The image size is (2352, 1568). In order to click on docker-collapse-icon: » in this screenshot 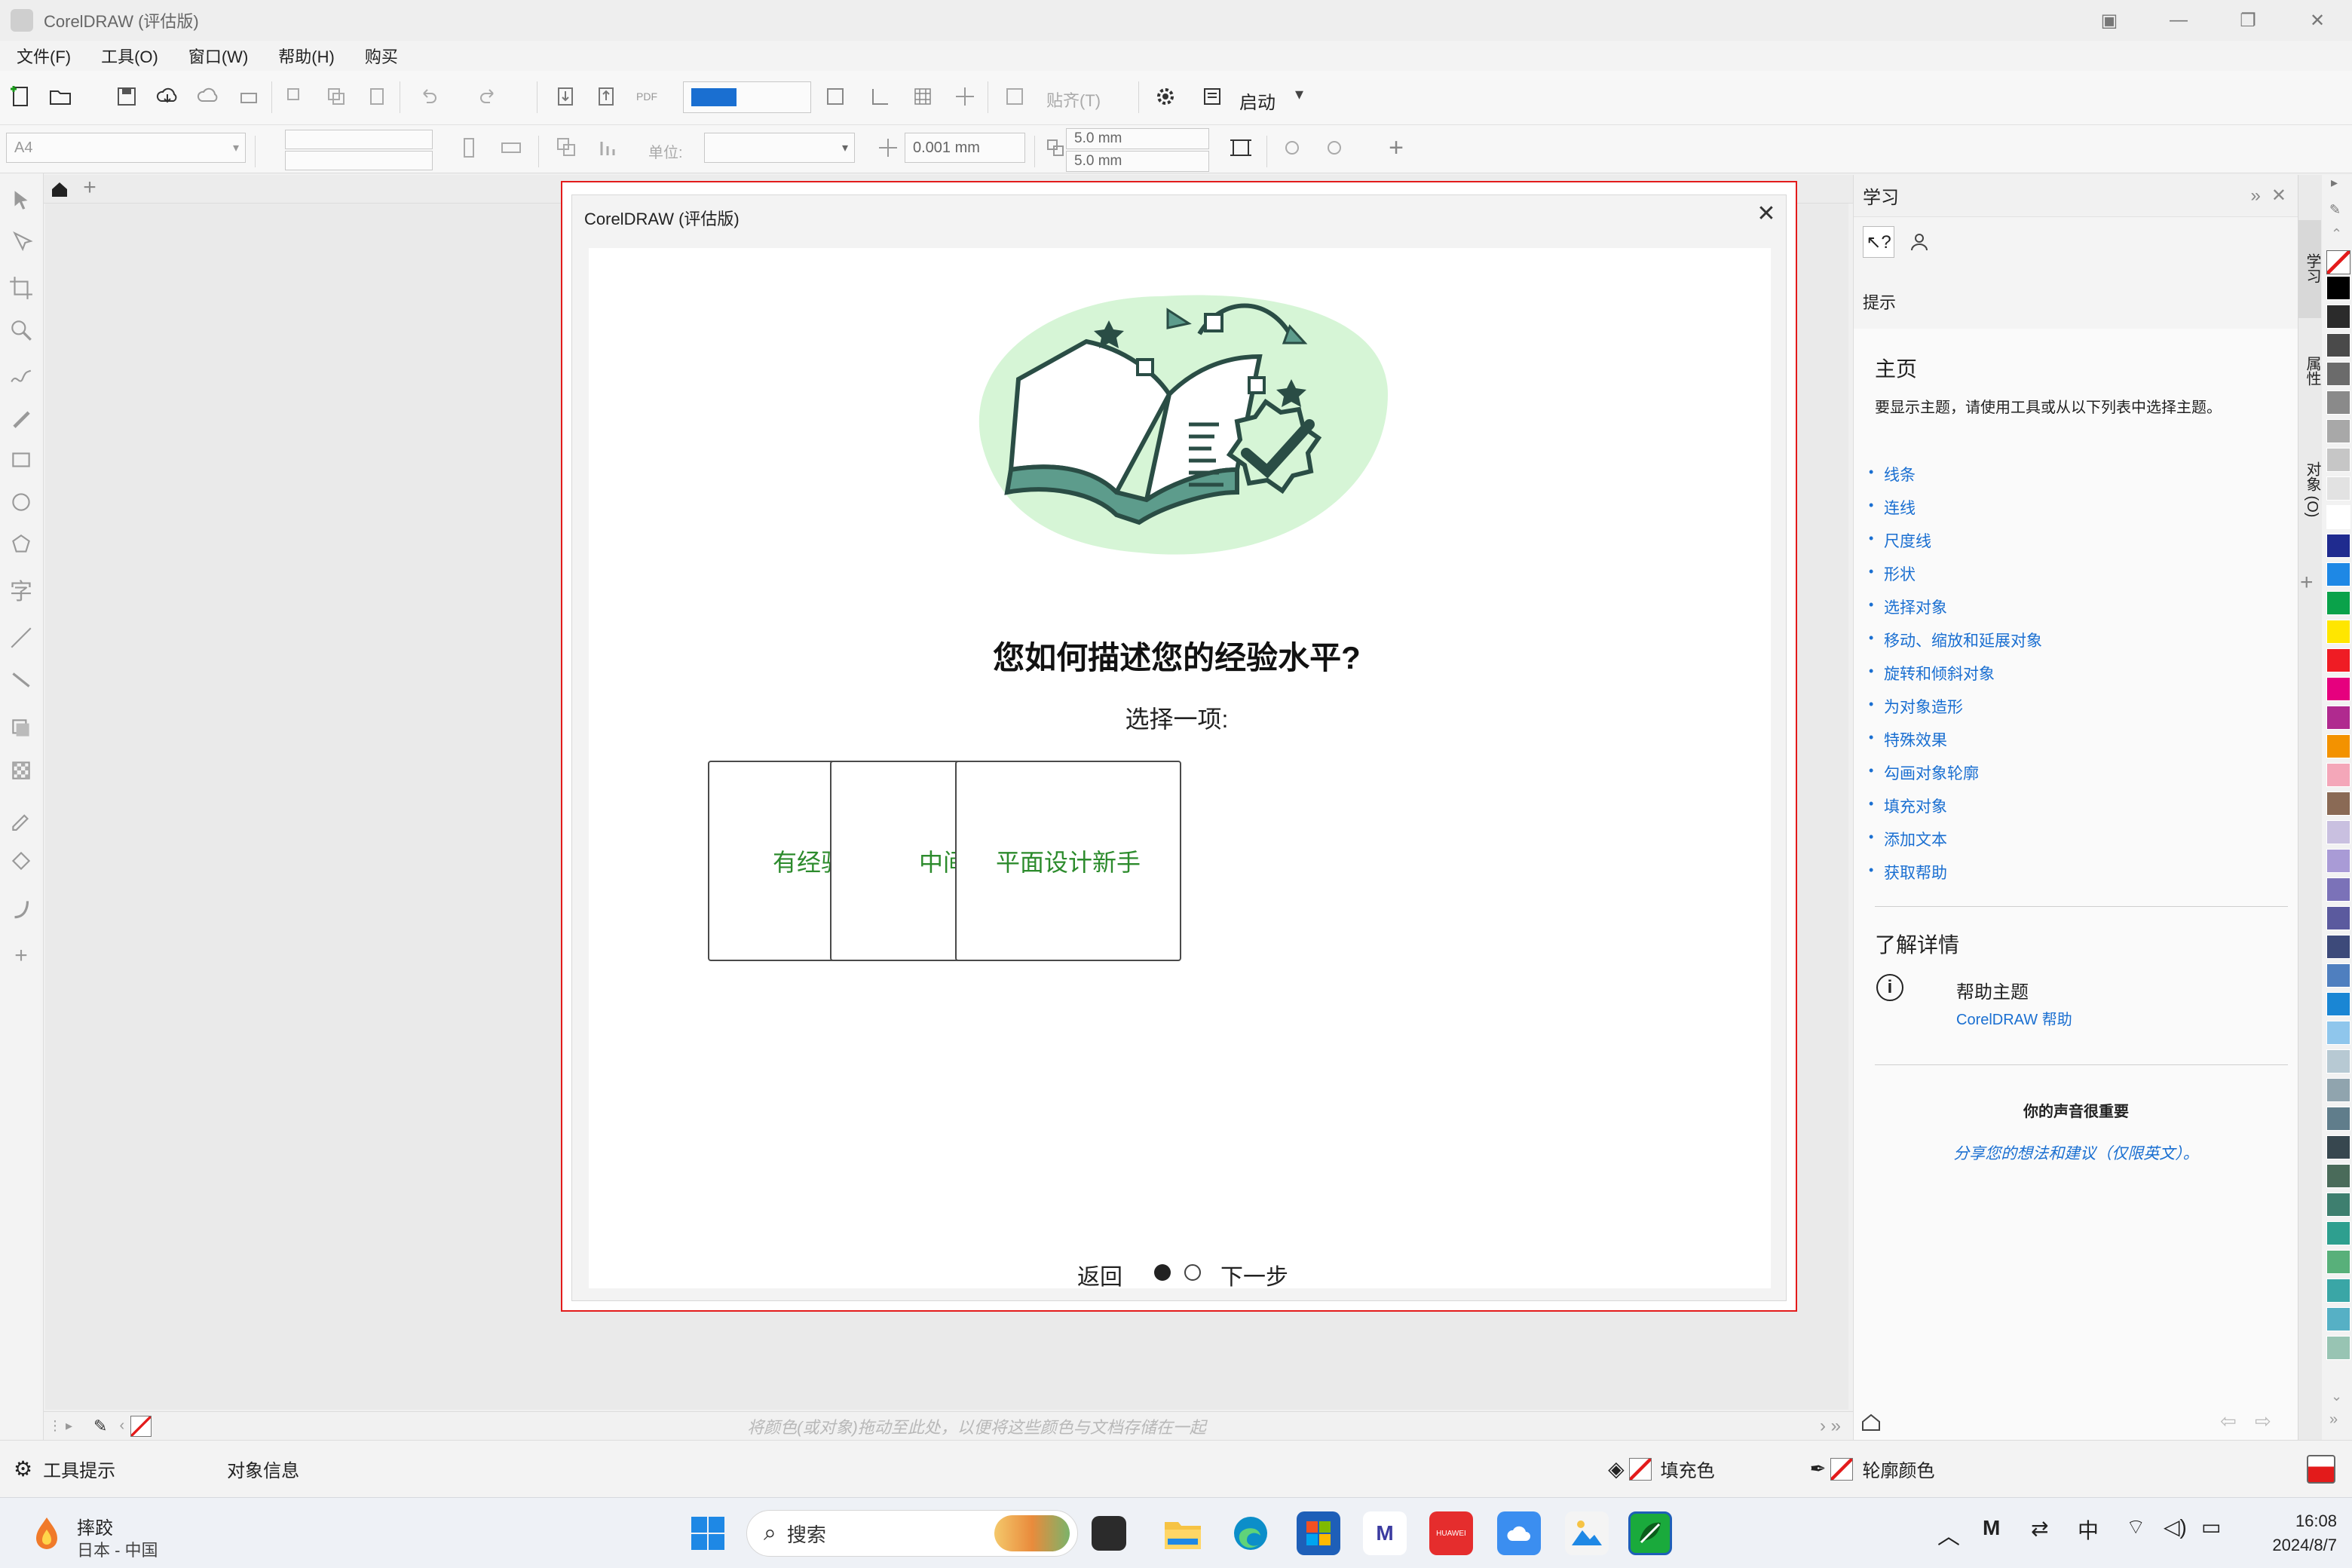, I will do `click(2256, 196)`.